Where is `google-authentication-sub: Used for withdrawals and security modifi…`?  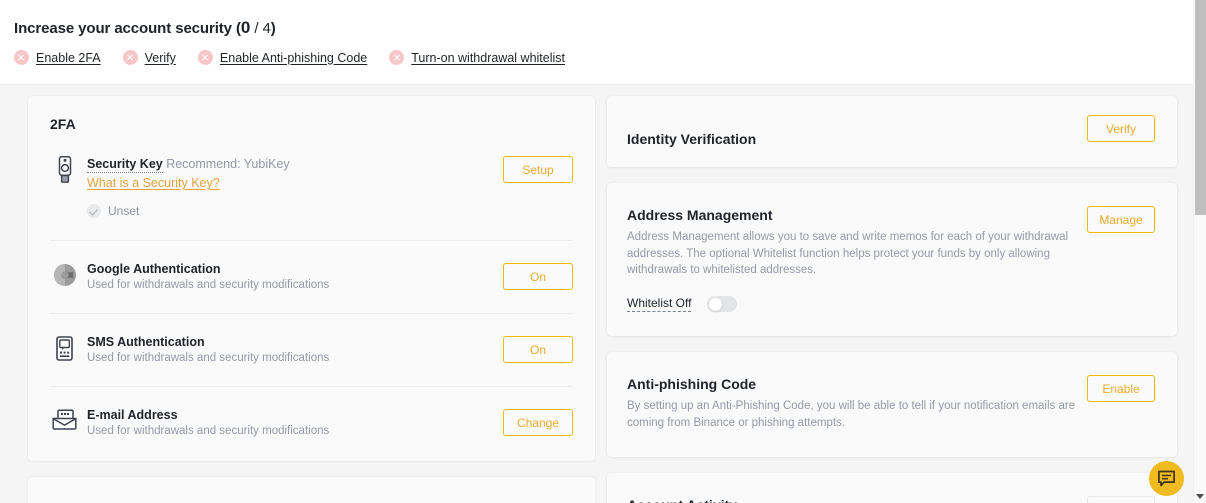 google-authentication-sub: Used for withdrawals and security modifi… is located at coordinates (208, 285).